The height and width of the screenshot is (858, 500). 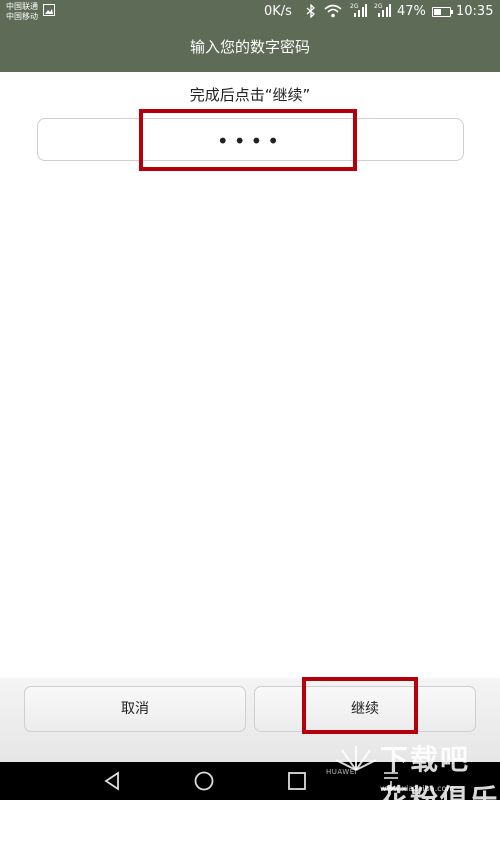 I want to click on highlight-box-continue, so click(x=360, y=705).